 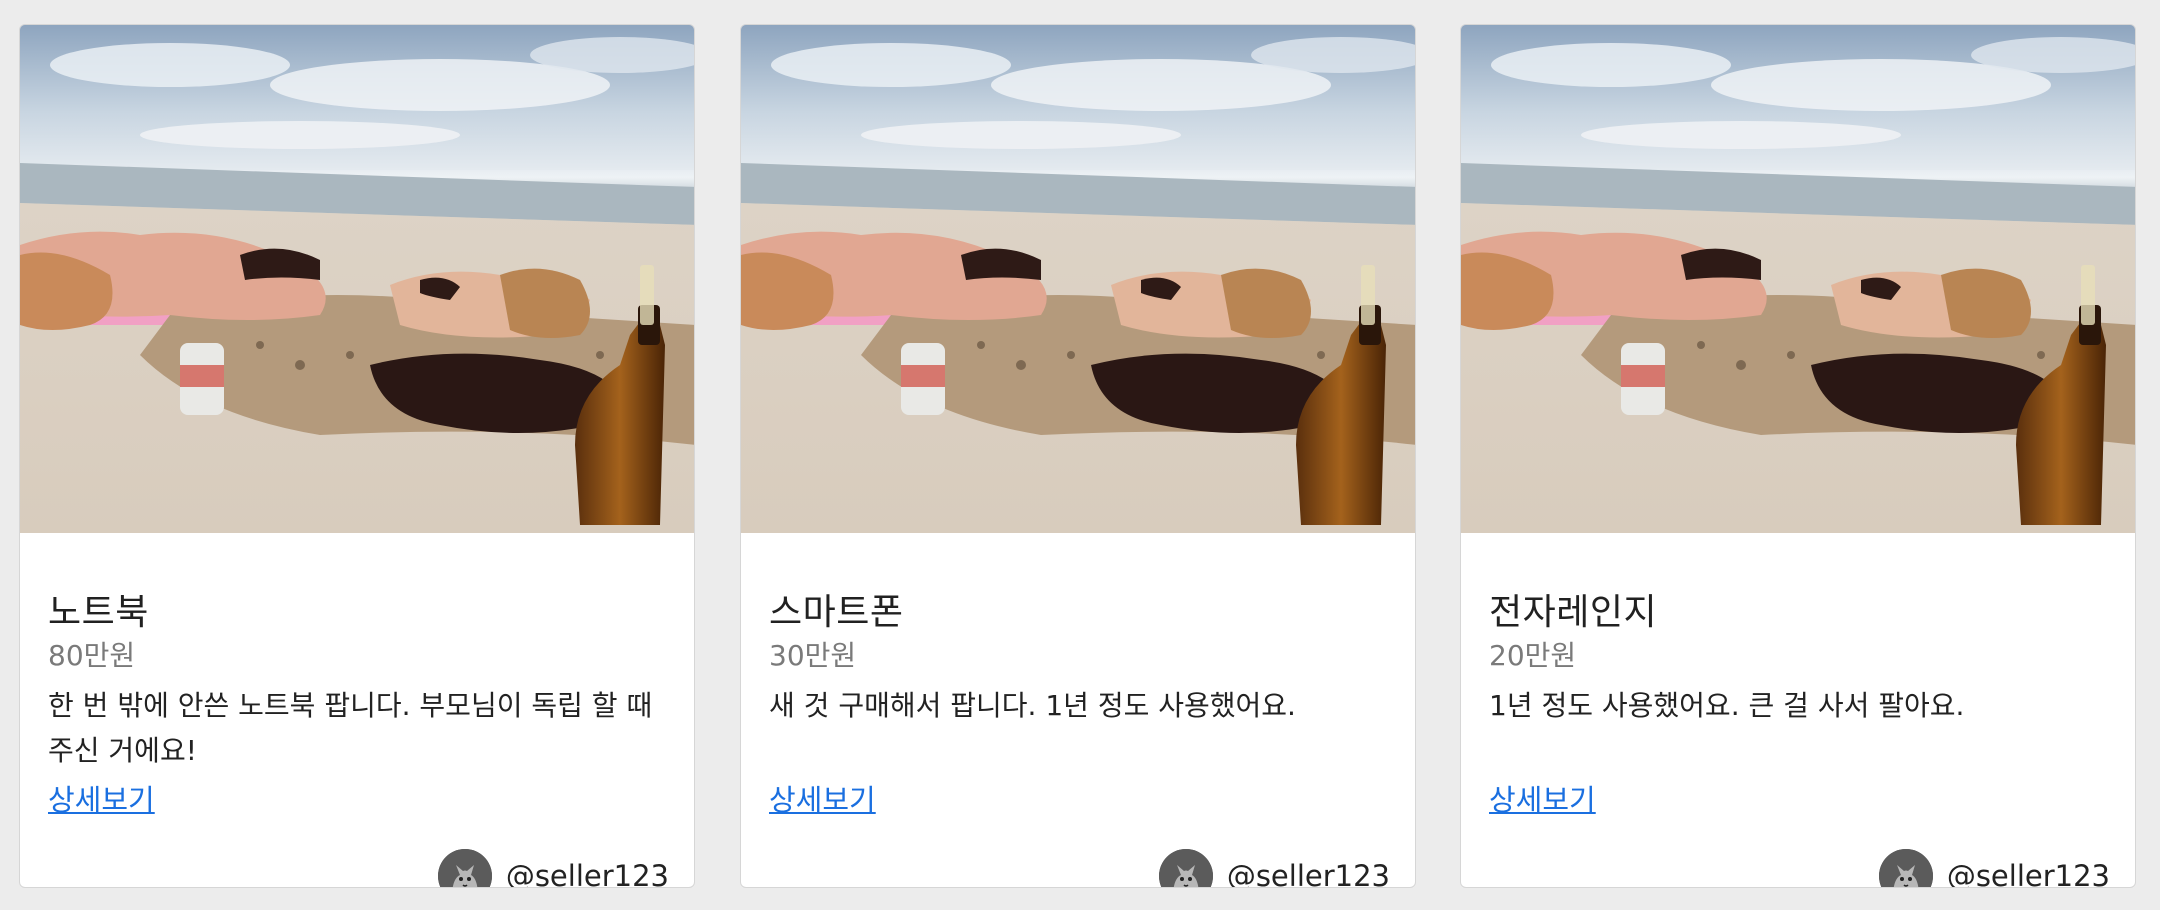 What do you see at coordinates (98, 612) in the screenshot?
I see `product-title: 노트북` at bounding box center [98, 612].